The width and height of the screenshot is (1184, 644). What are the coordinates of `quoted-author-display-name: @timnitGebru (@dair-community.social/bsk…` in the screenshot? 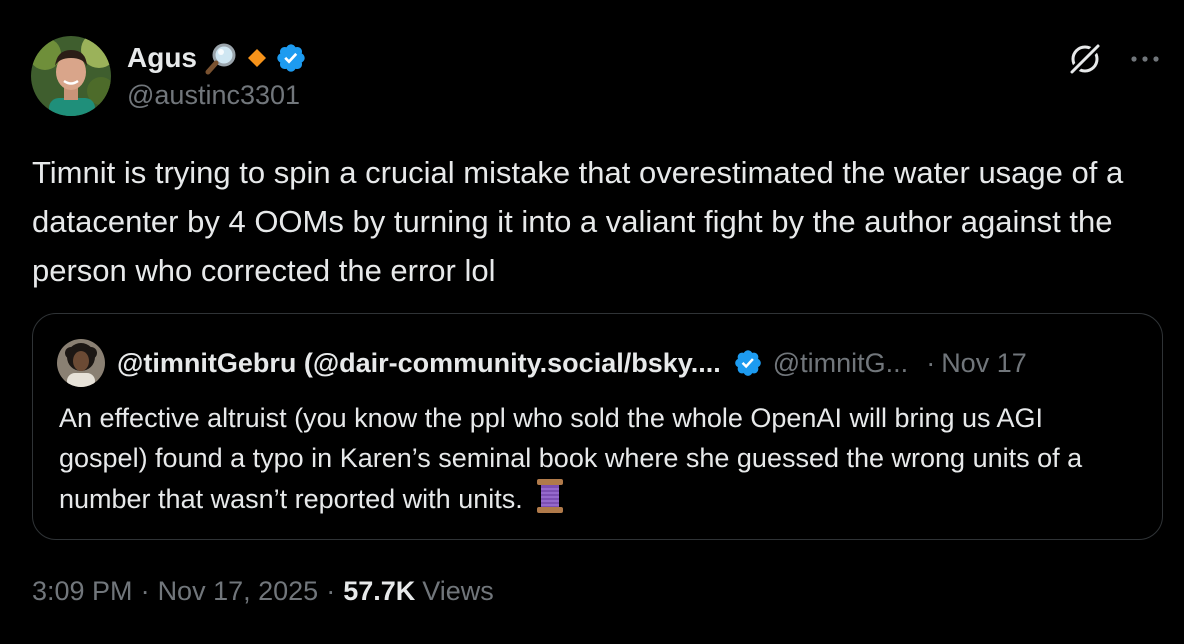 It's located at (419, 363).